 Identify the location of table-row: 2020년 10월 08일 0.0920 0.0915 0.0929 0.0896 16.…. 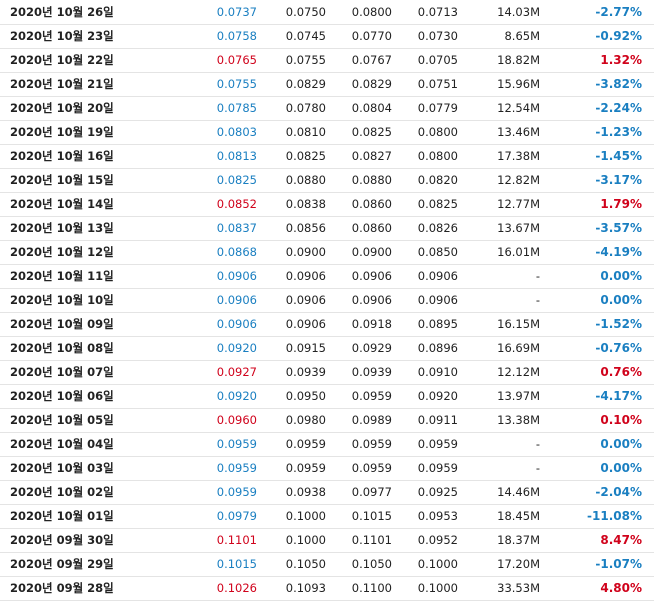
(327, 348).